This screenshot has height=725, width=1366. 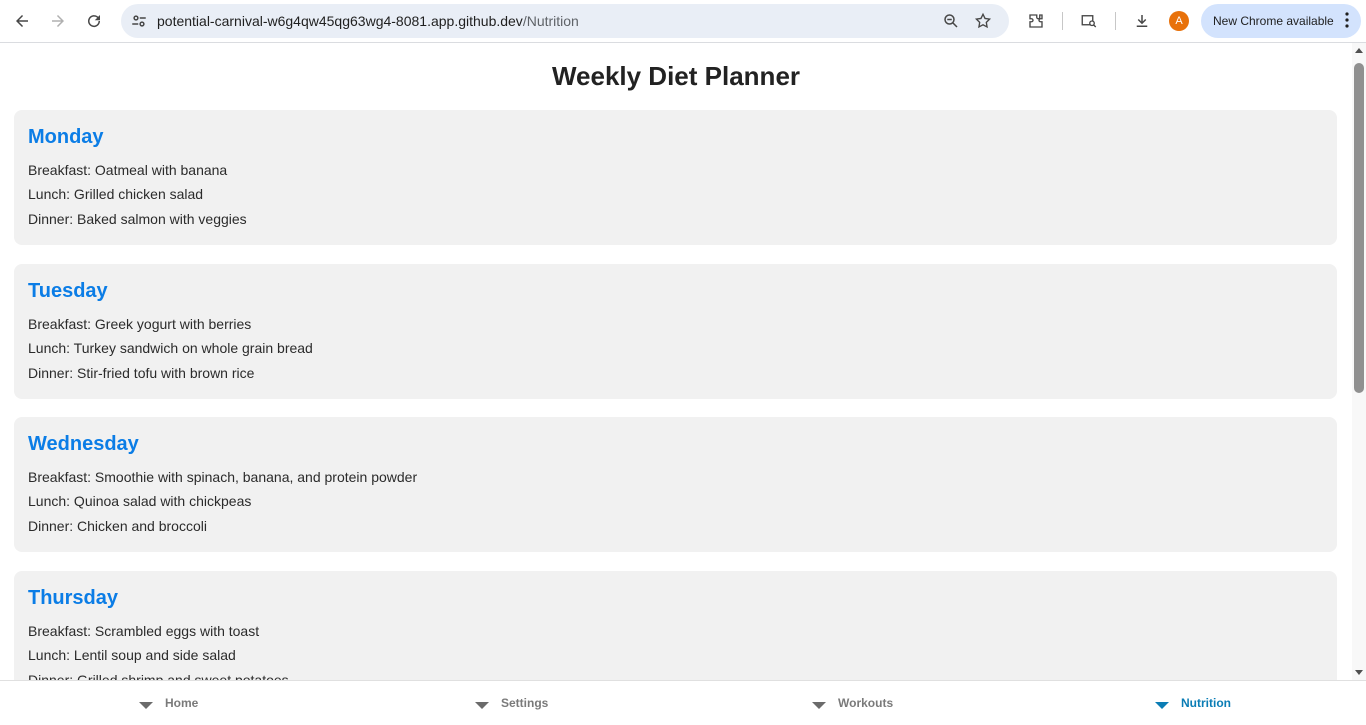 I want to click on meal-lunch: Lunch: Lentil soup and side salad, so click(x=132, y=655).